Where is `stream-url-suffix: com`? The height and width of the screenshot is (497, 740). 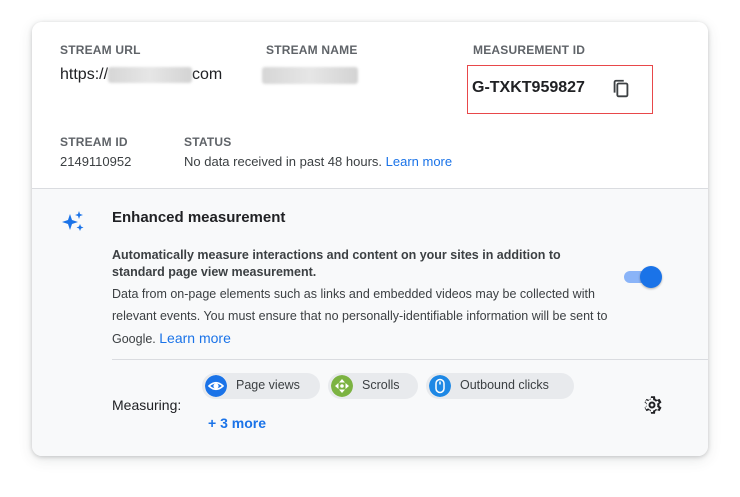 stream-url-suffix: com is located at coordinates (207, 74).